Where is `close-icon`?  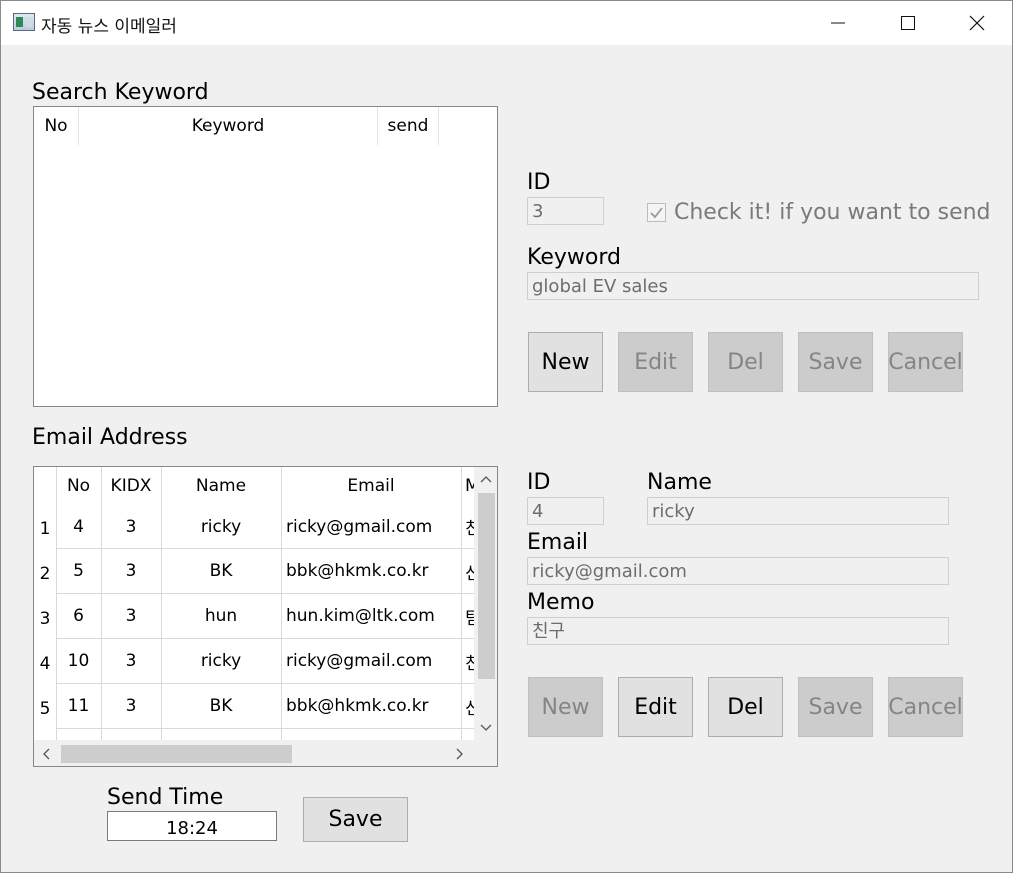 close-icon is located at coordinates (977, 23).